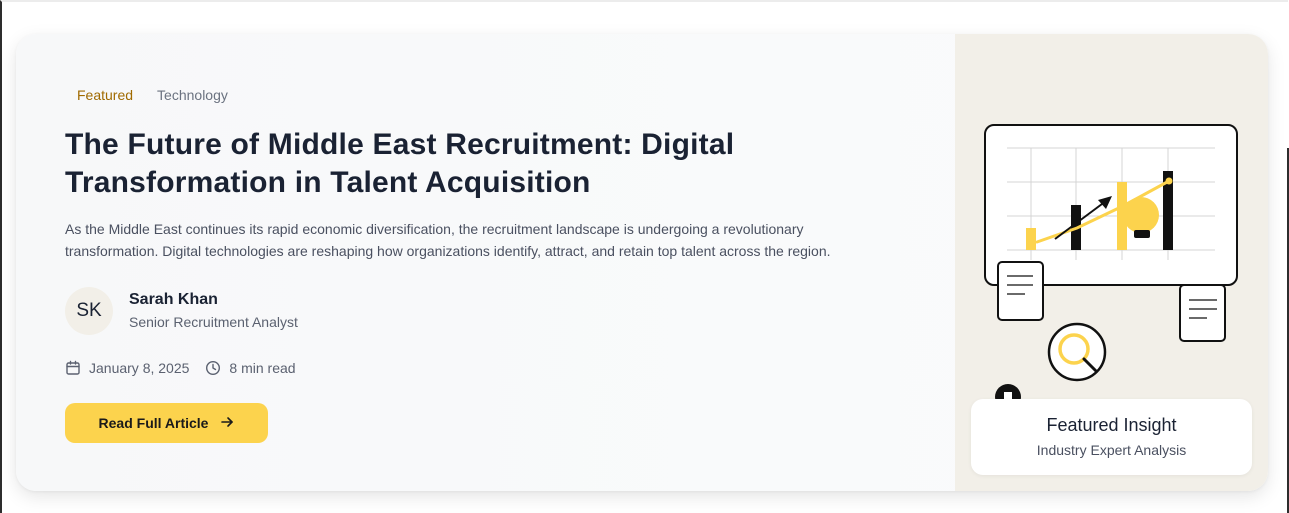 The image size is (1289, 513). What do you see at coordinates (262, 368) in the screenshot?
I see `read-time-text: 8 min read` at bounding box center [262, 368].